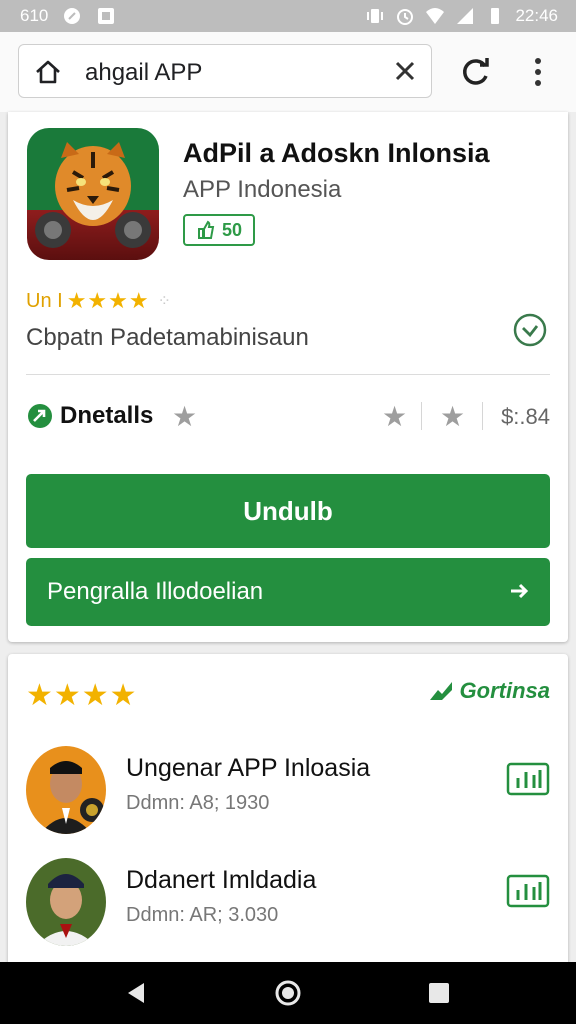 This screenshot has height=1024, width=576. I want to click on app-icon, so click(93, 194).